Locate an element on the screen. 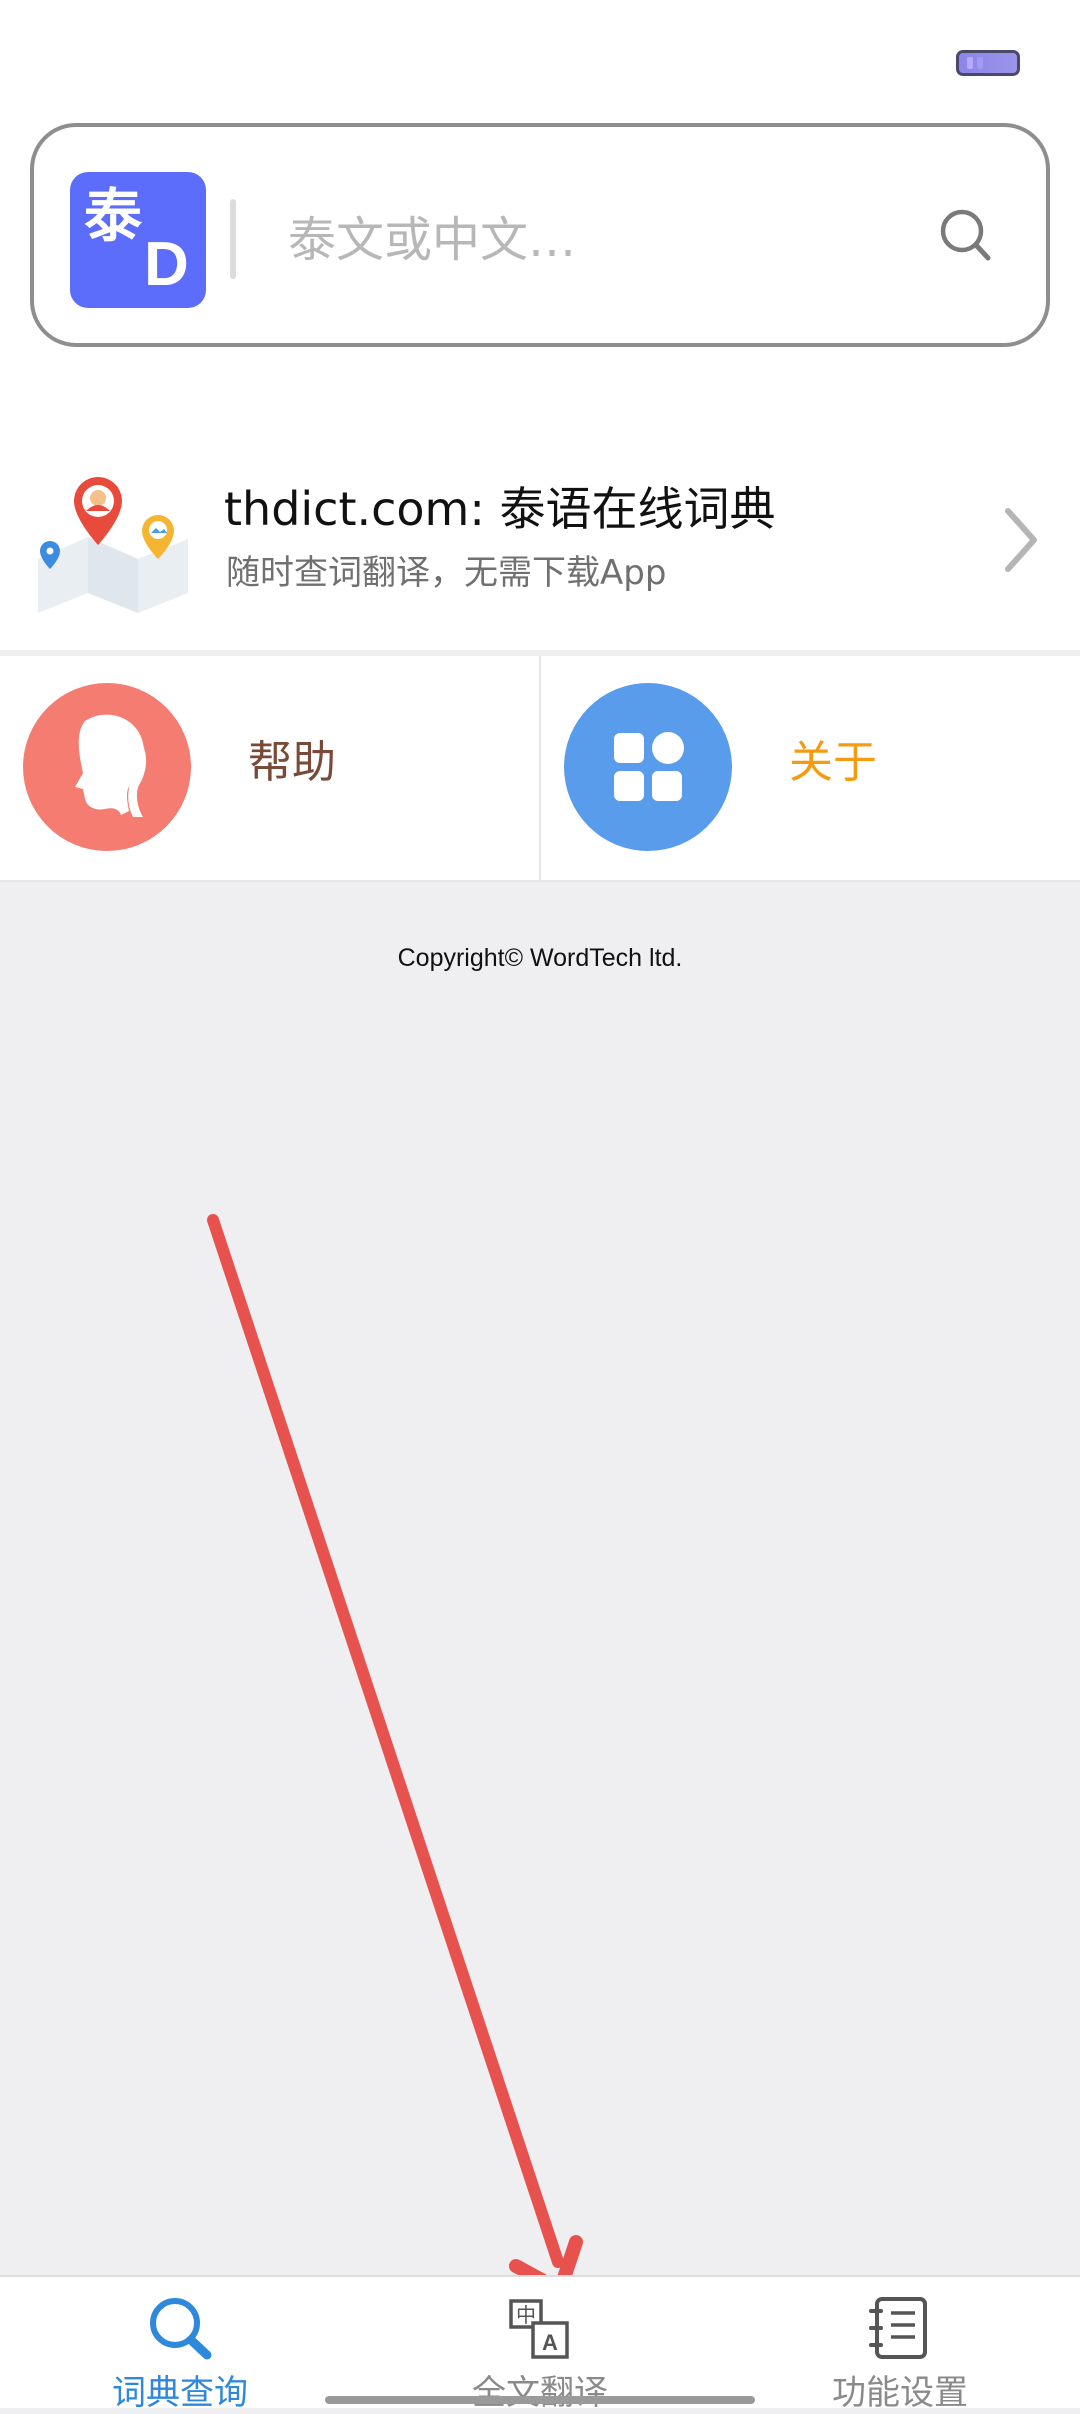 The image size is (1080, 2414). search-bar: 泰 D is located at coordinates (540, 235).